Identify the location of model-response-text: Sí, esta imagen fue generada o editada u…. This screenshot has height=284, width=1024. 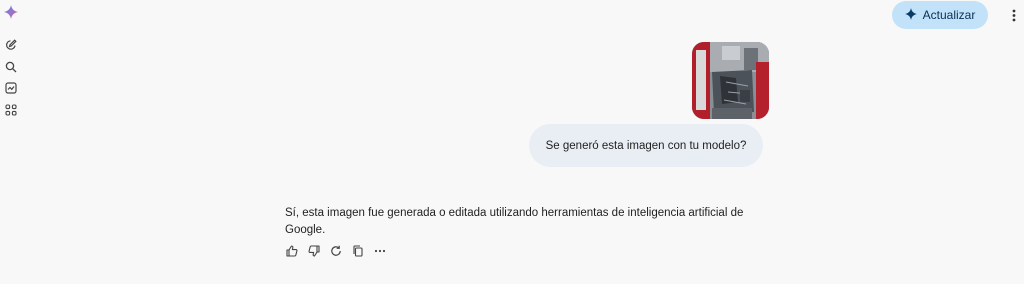
(514, 221).